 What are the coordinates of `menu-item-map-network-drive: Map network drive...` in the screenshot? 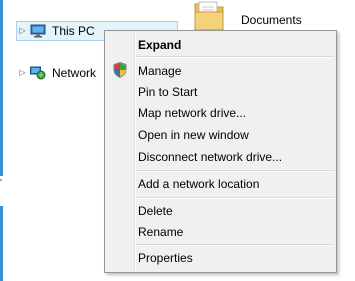 It's located at (220, 112).